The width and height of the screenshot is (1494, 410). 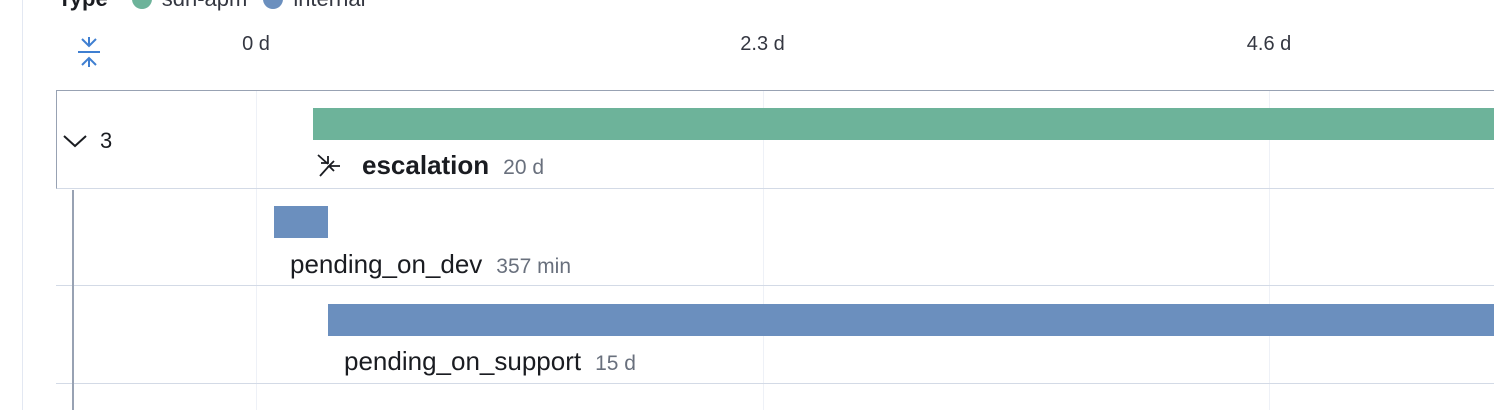 What do you see at coordinates (83, 6) in the screenshot?
I see `legend-title: Type` at bounding box center [83, 6].